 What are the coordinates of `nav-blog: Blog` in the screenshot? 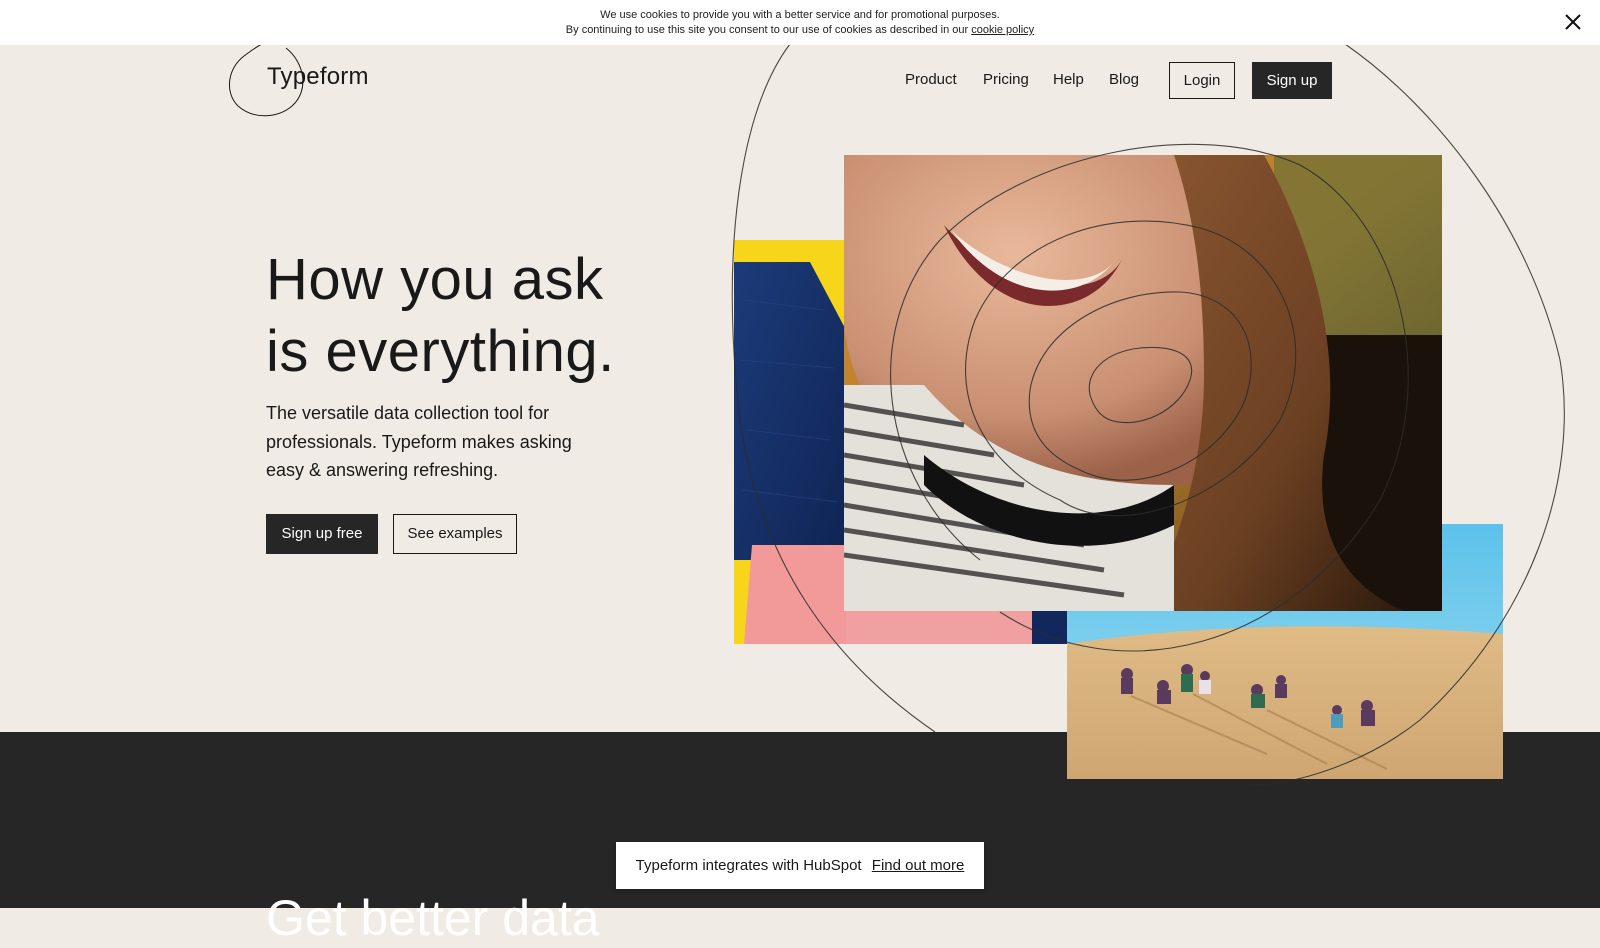 It's located at (1124, 79).